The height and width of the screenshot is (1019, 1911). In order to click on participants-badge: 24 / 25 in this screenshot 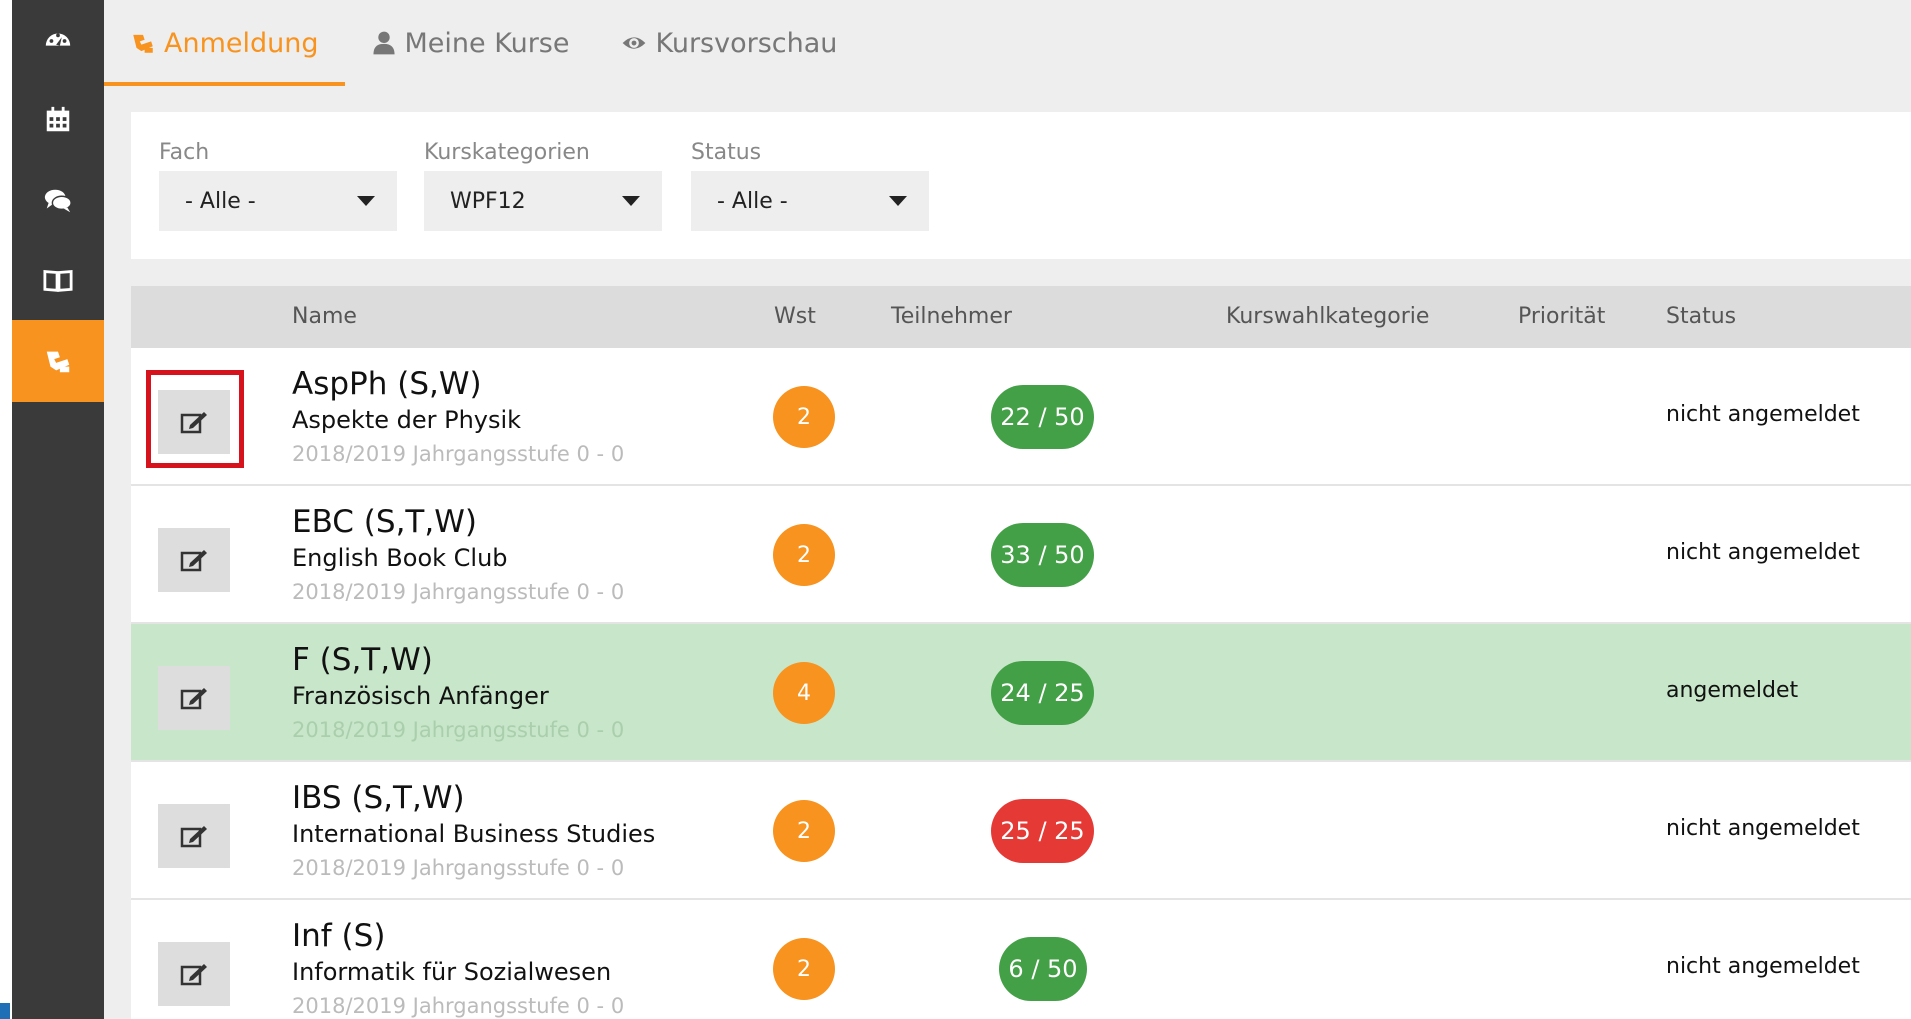, I will do `click(1042, 693)`.